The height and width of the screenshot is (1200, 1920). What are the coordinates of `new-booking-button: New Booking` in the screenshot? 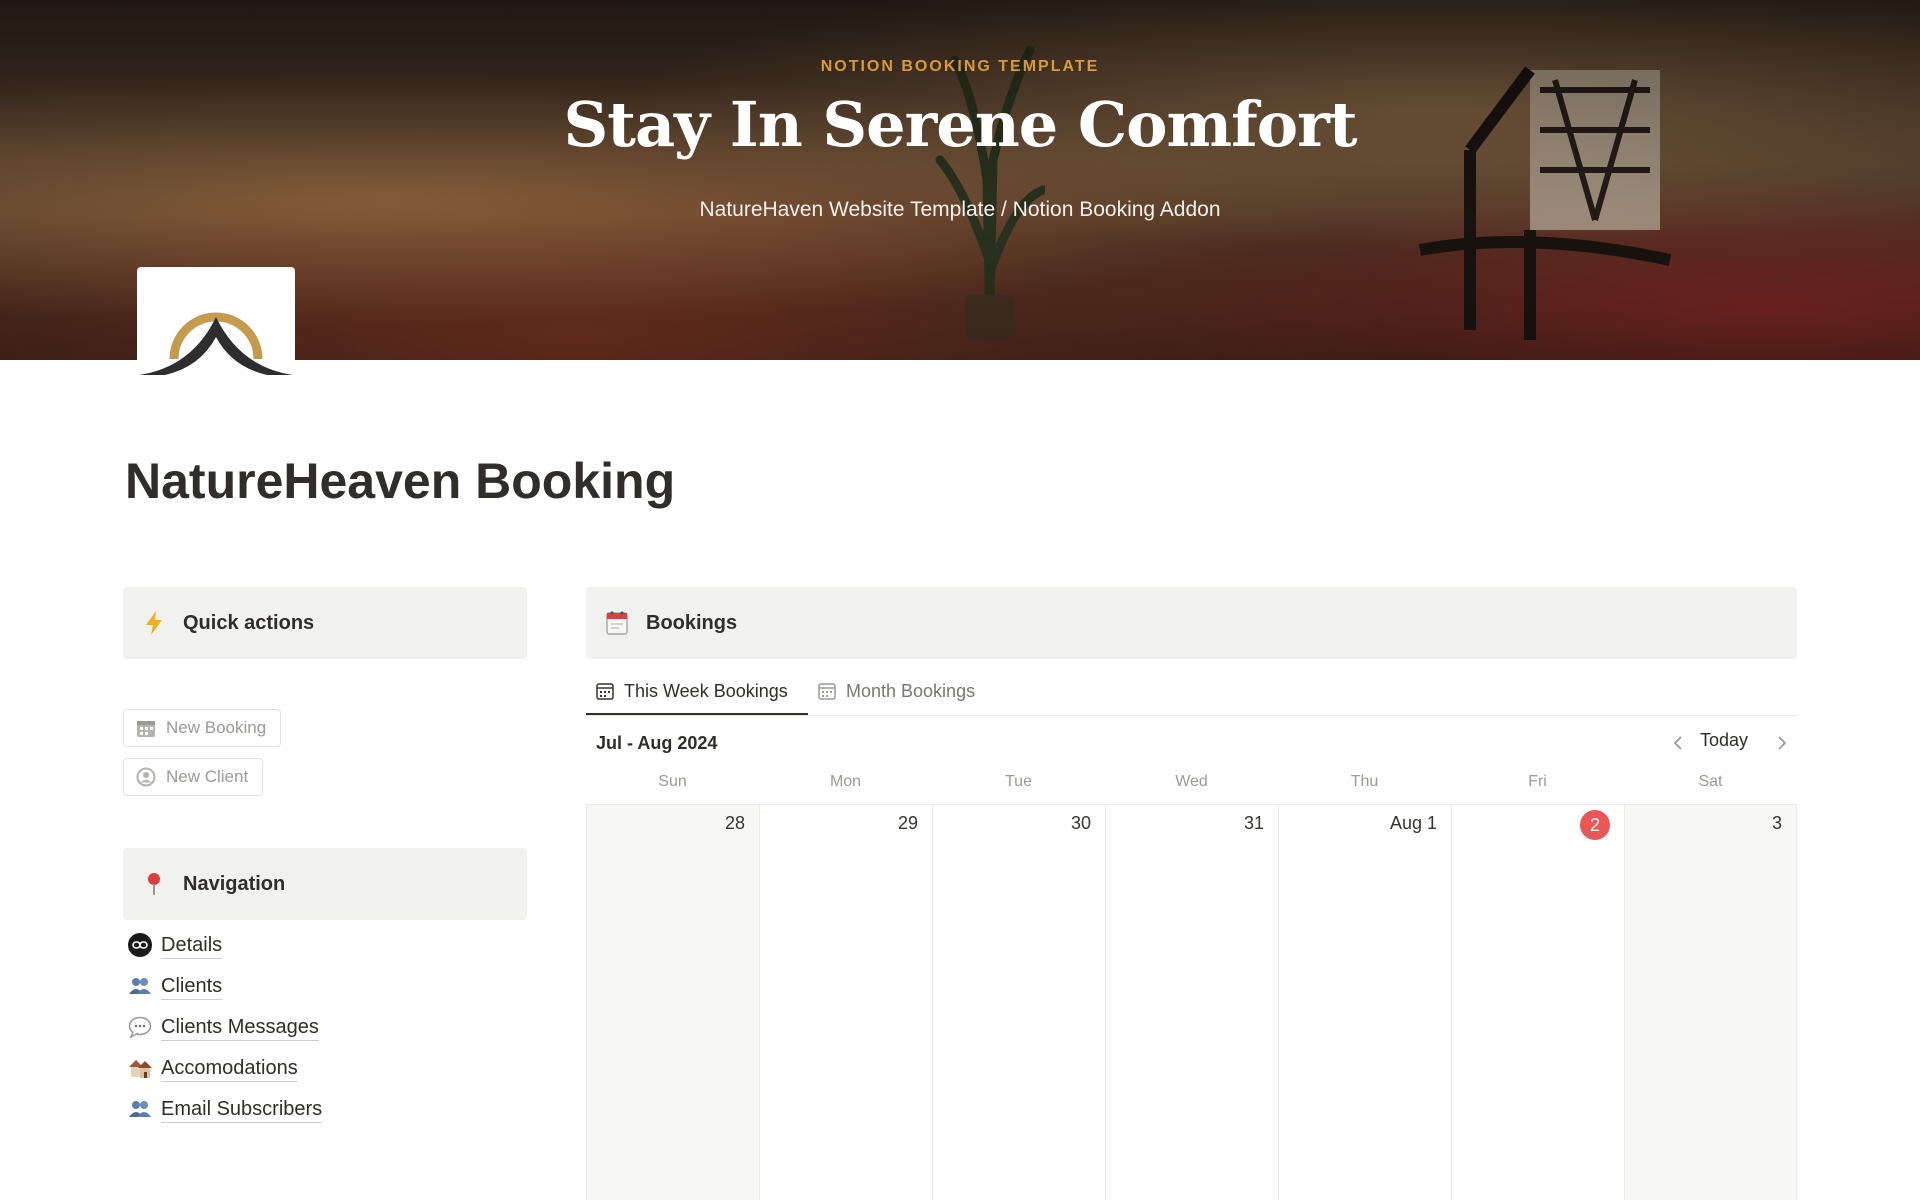 It's located at (202, 728).